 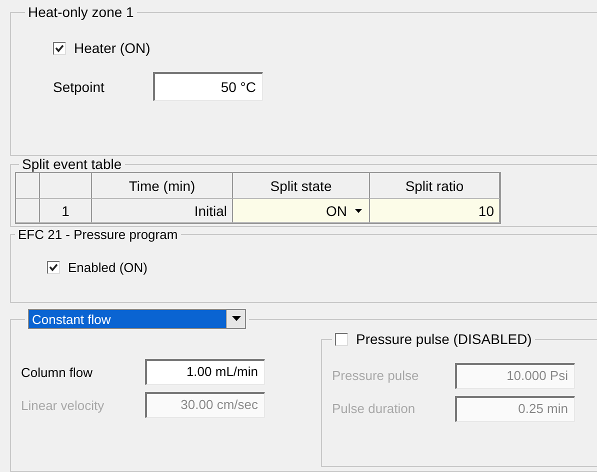 I want to click on column-header: Split state, so click(x=301, y=186).